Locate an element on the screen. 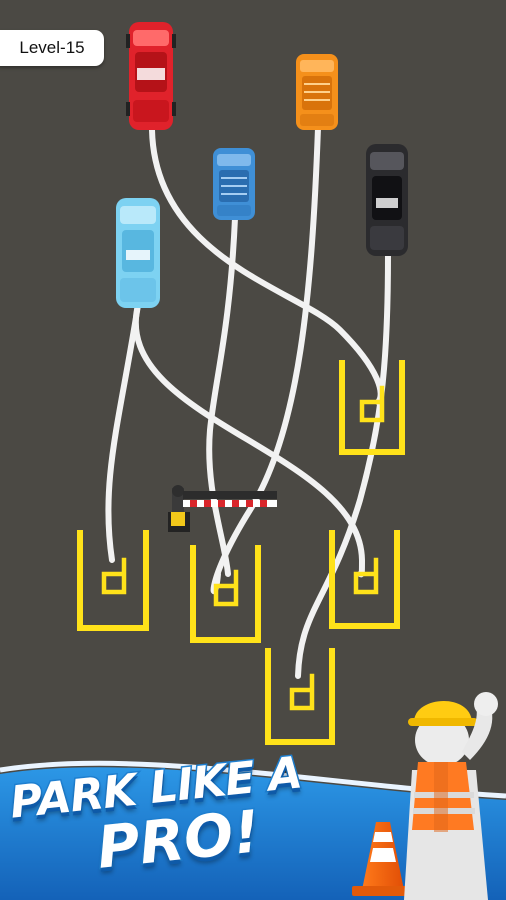  car-red is located at coordinates (151, 76).